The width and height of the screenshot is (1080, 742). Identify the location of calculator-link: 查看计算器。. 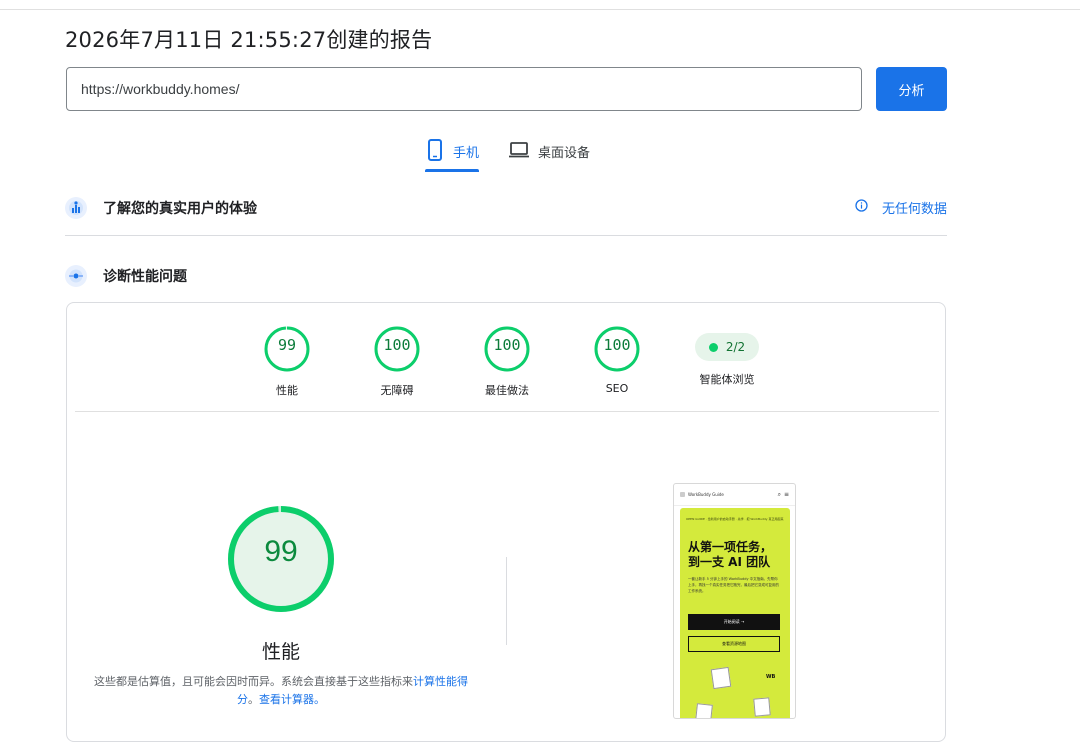
(292, 699).